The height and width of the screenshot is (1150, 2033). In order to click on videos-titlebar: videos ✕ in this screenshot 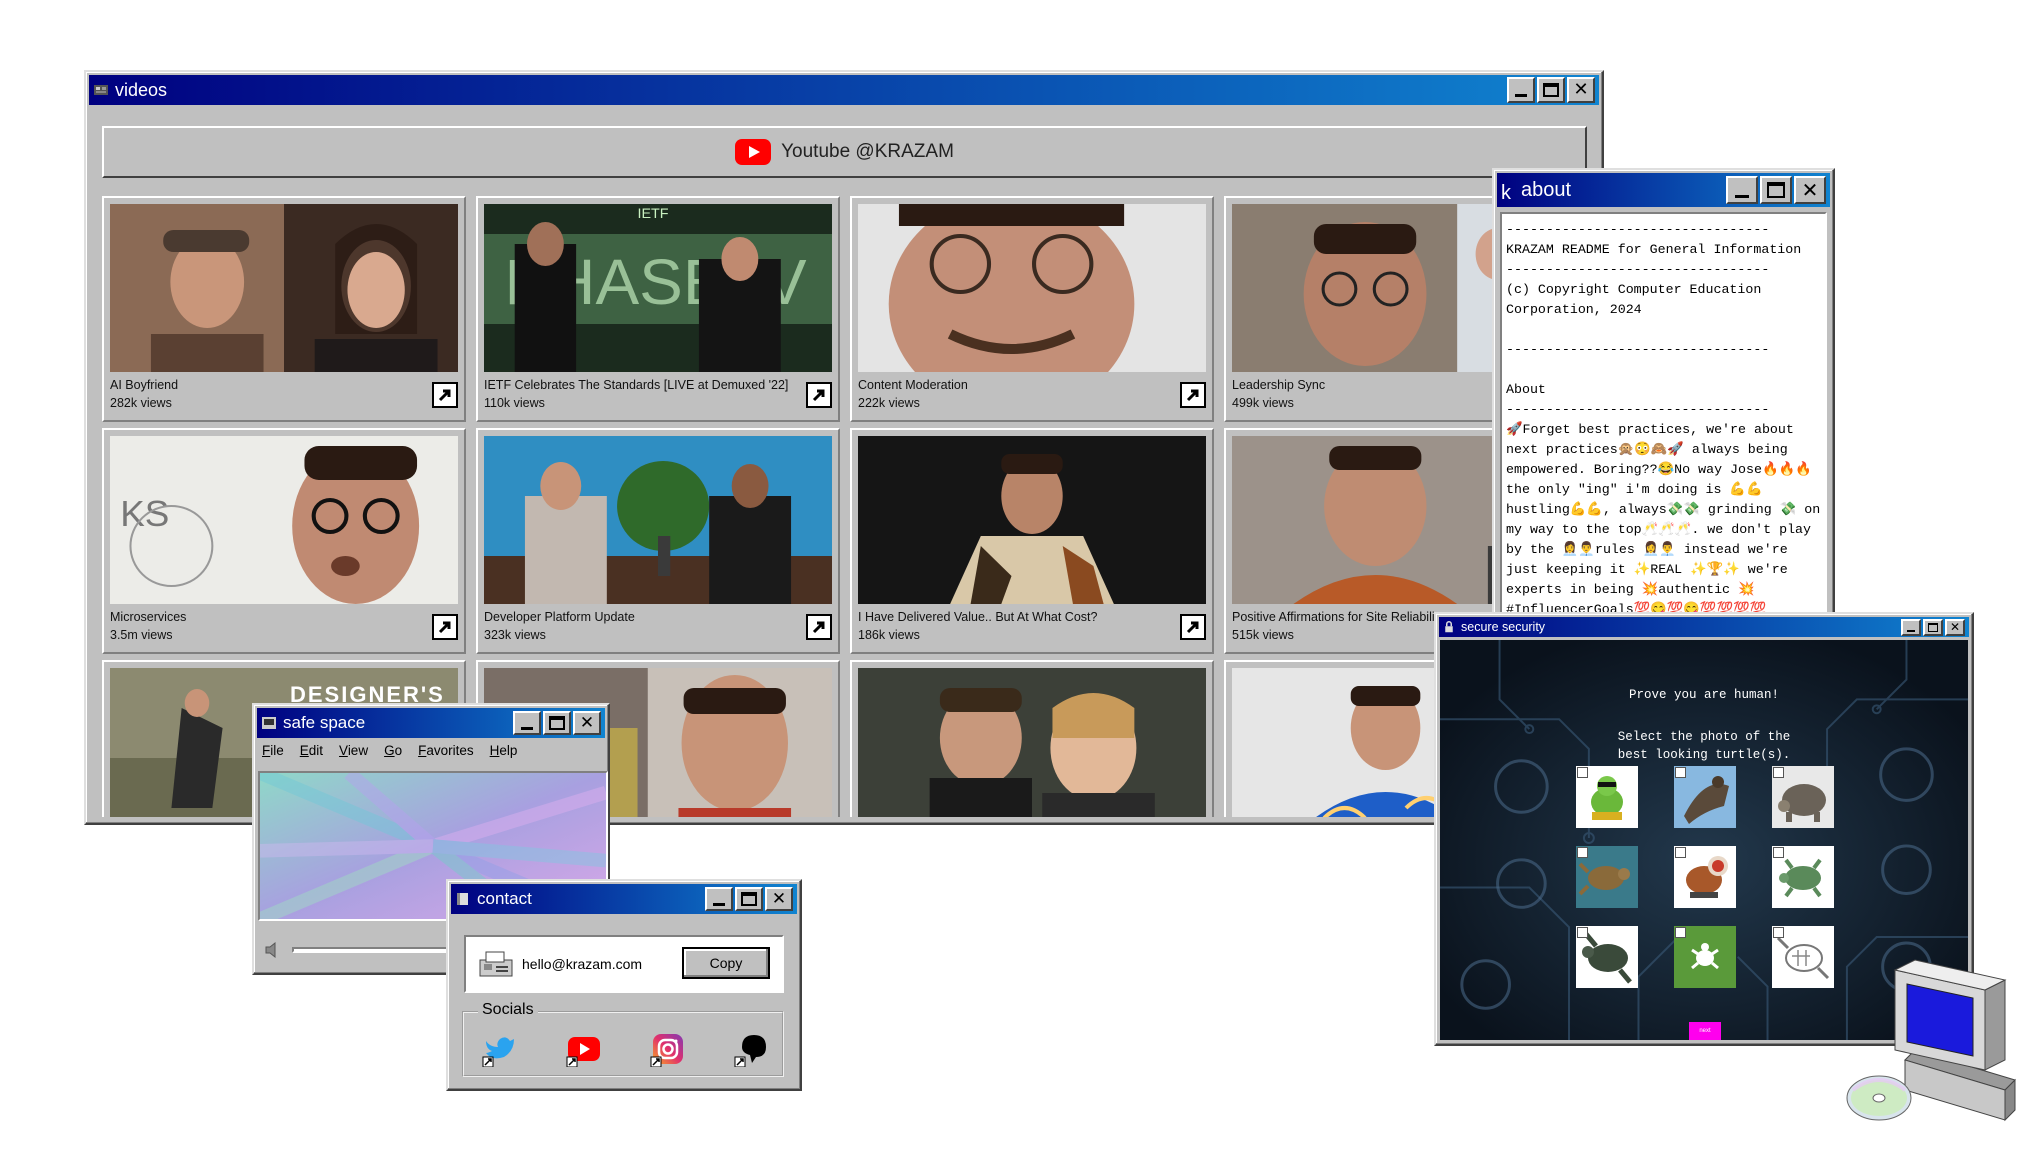, I will do `click(844, 90)`.